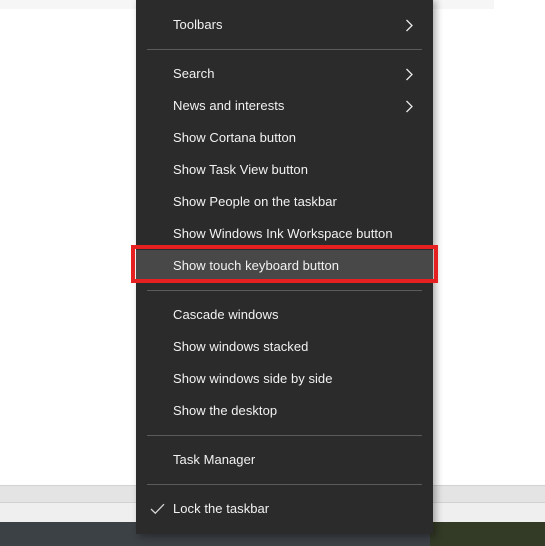 Image resolution: width=545 pixels, height=546 pixels. I want to click on menu-item-show-task-view-button: Show Task View button, so click(284, 170).